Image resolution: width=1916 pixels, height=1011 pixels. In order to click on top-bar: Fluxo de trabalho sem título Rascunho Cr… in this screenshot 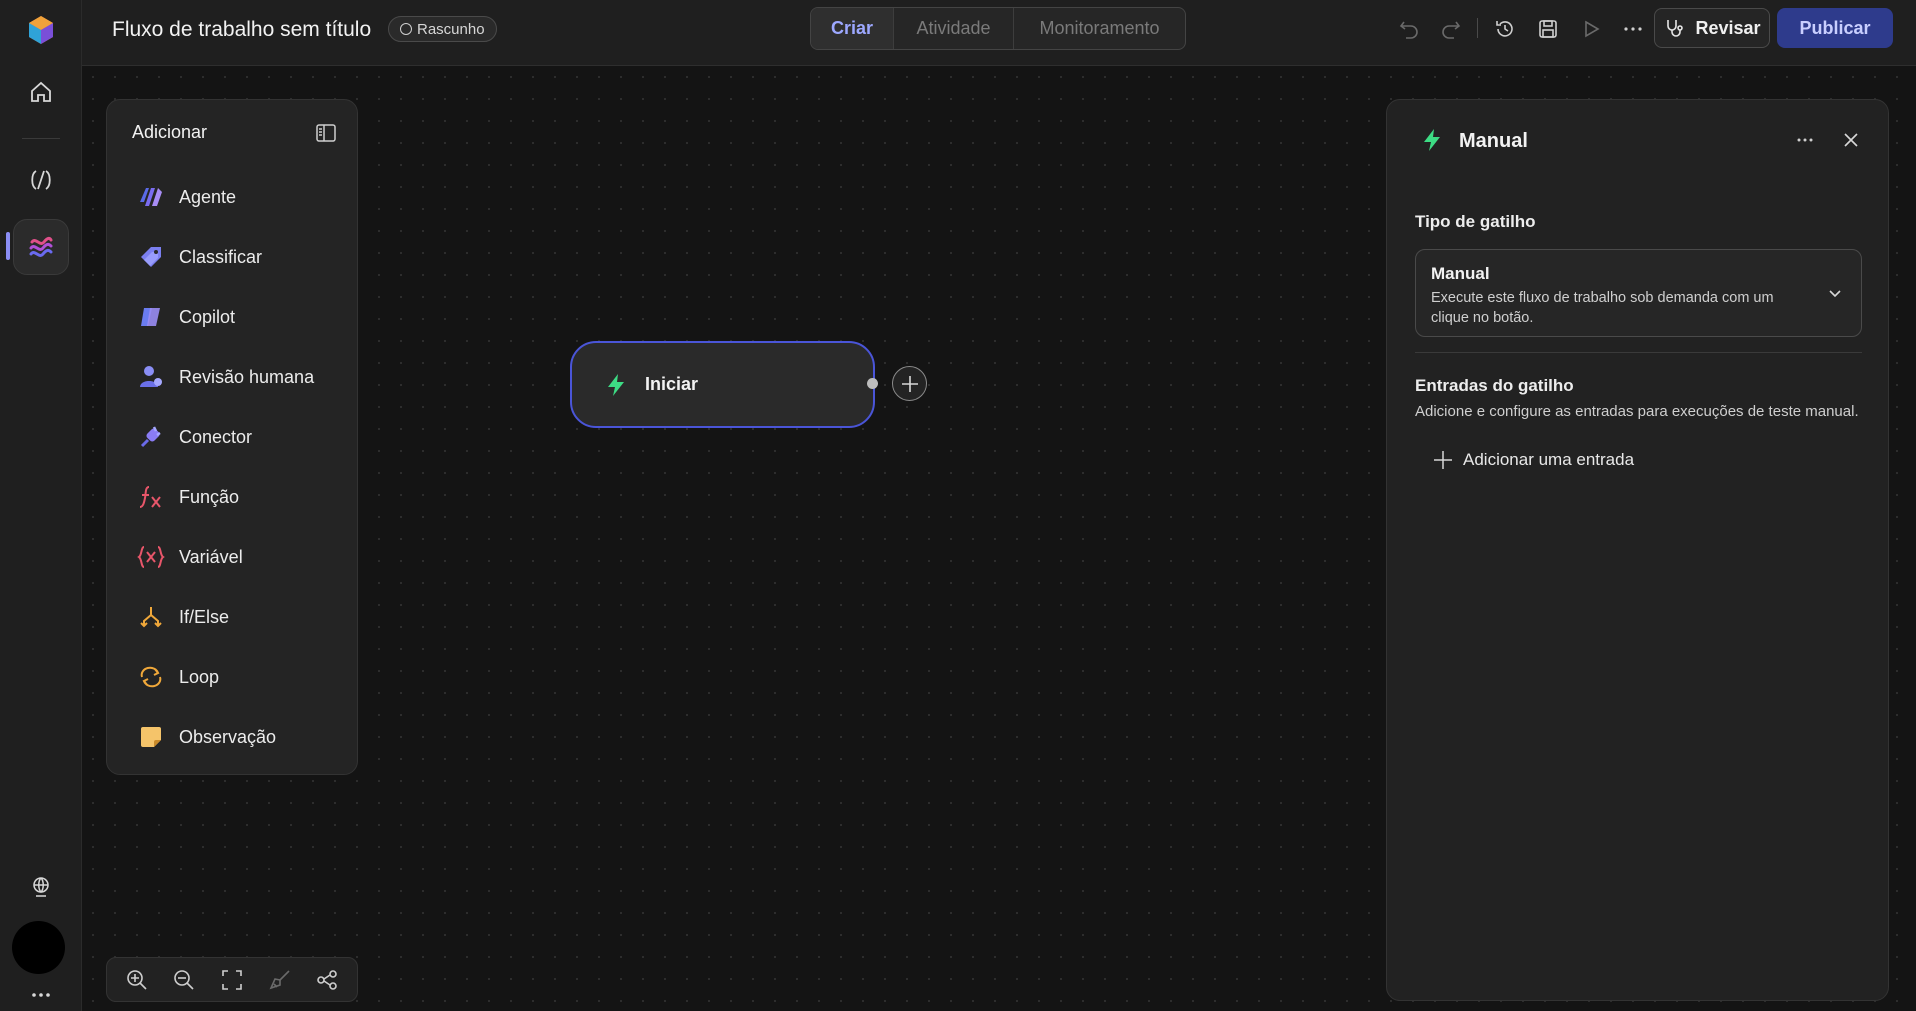, I will do `click(999, 33)`.